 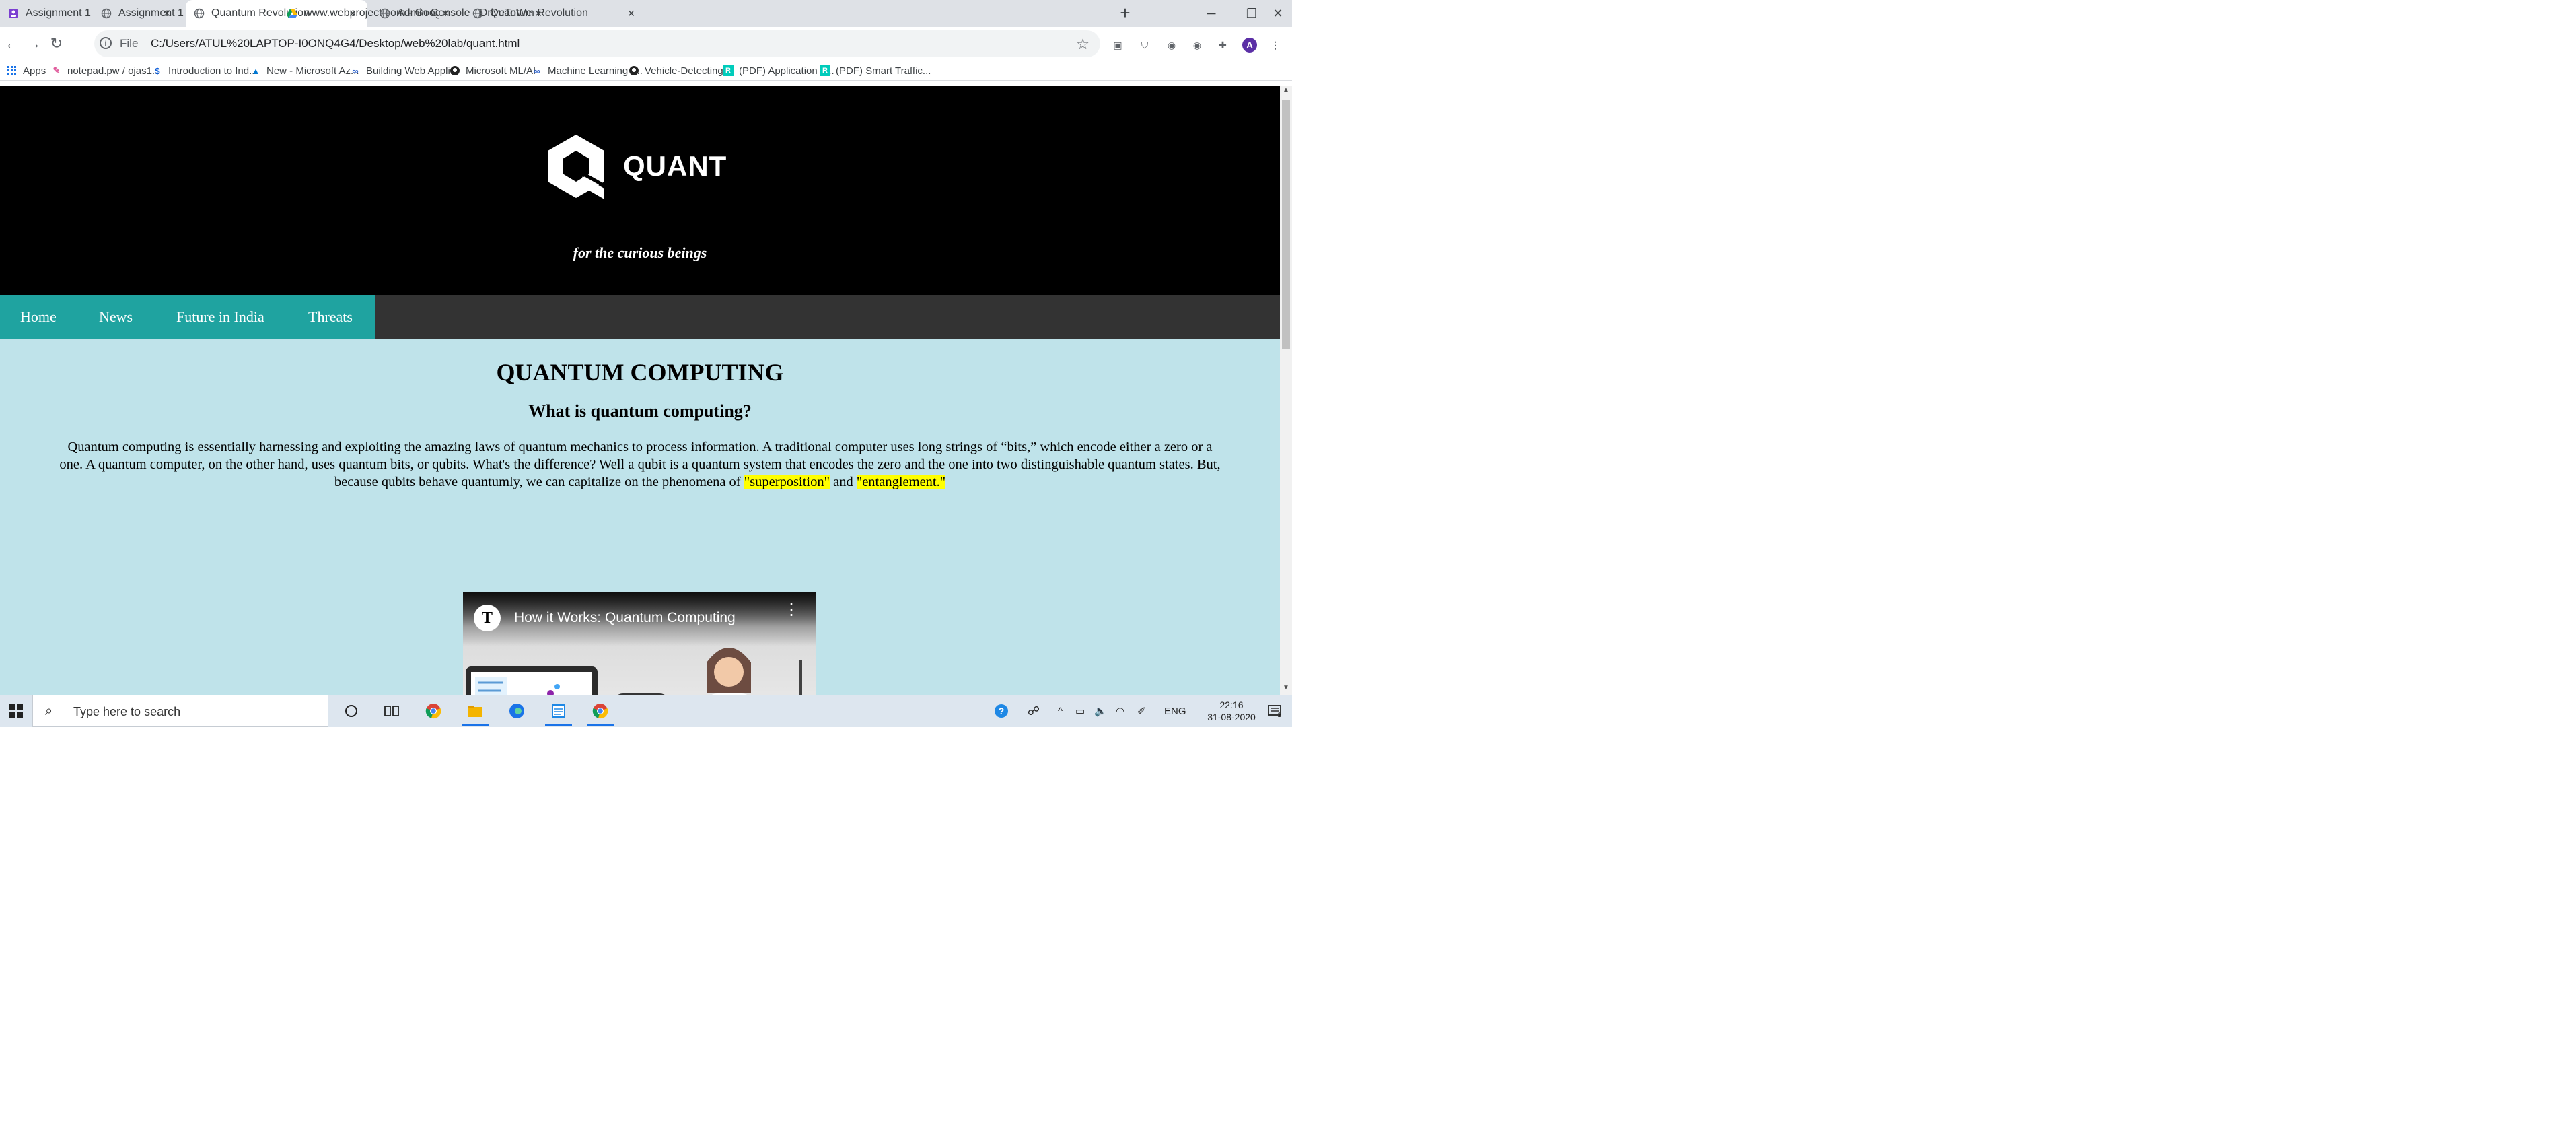 I want to click on site-header: QUANT for the curious beings, so click(x=640, y=190).